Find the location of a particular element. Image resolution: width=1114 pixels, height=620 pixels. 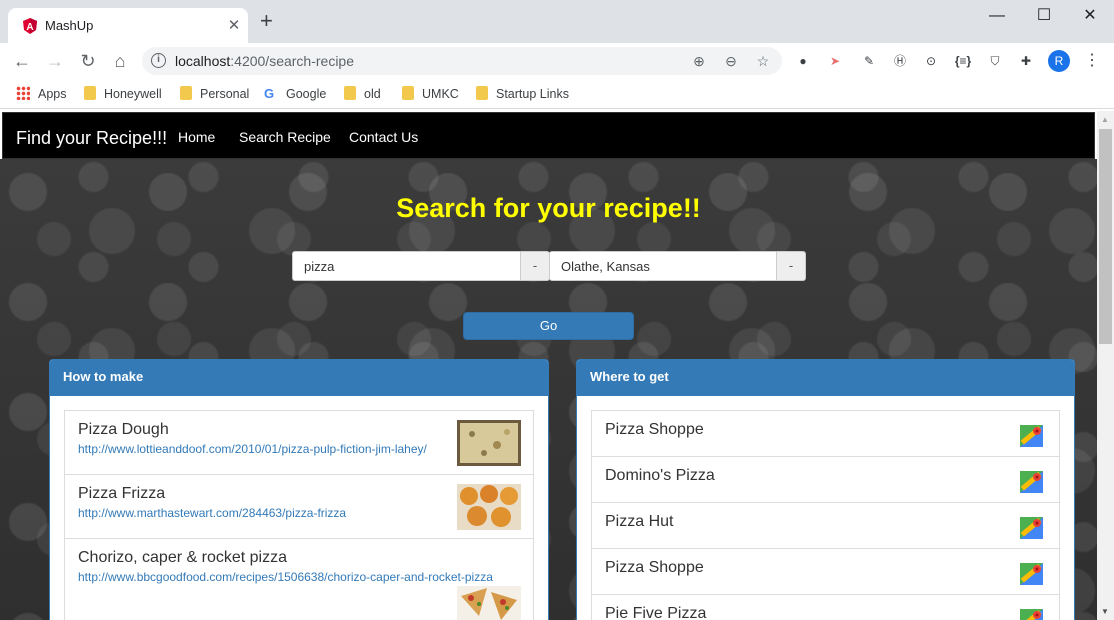

forward-arrow-icon: → is located at coordinates (55, 61).